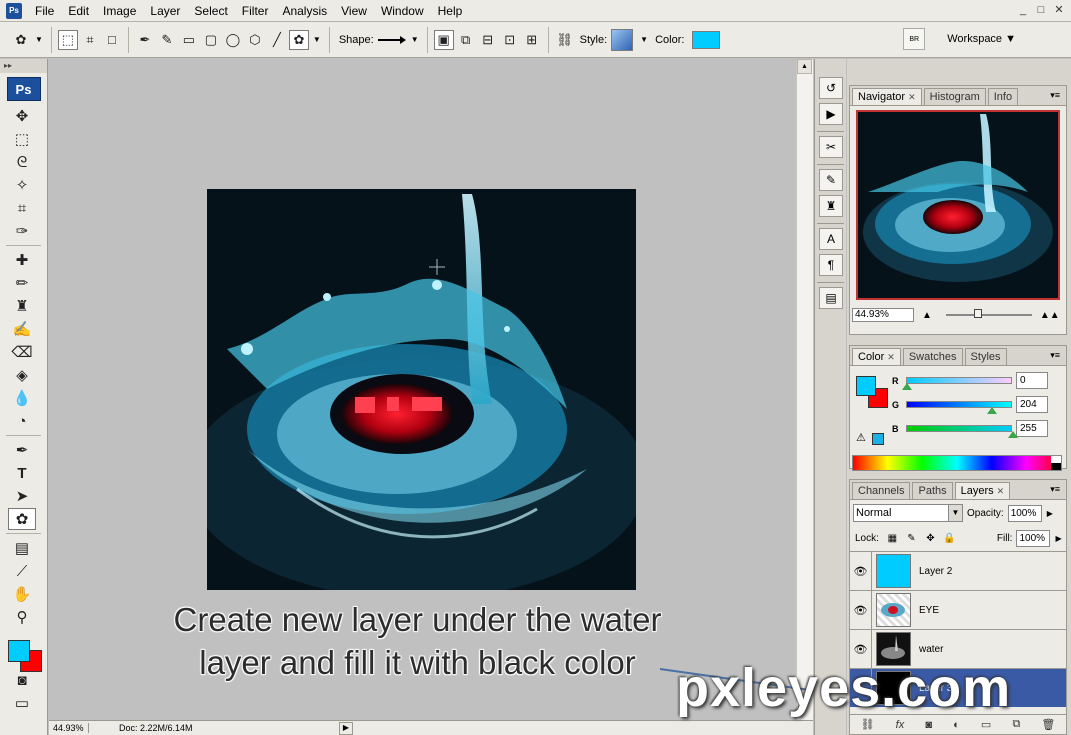  What do you see at coordinates (1048, 724) in the screenshot?
I see `trash-icon: 🗑` at bounding box center [1048, 724].